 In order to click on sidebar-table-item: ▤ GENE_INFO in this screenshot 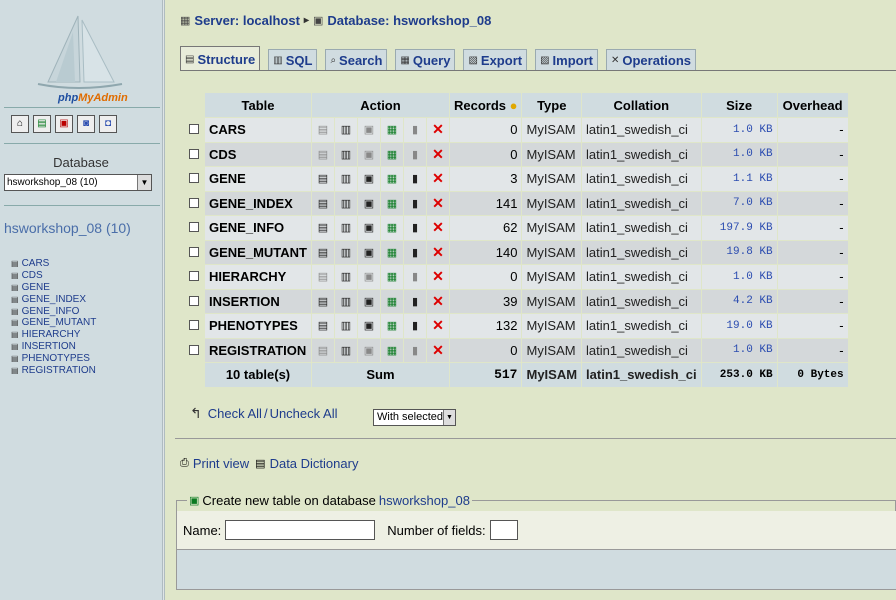, I will do `click(53, 312)`.